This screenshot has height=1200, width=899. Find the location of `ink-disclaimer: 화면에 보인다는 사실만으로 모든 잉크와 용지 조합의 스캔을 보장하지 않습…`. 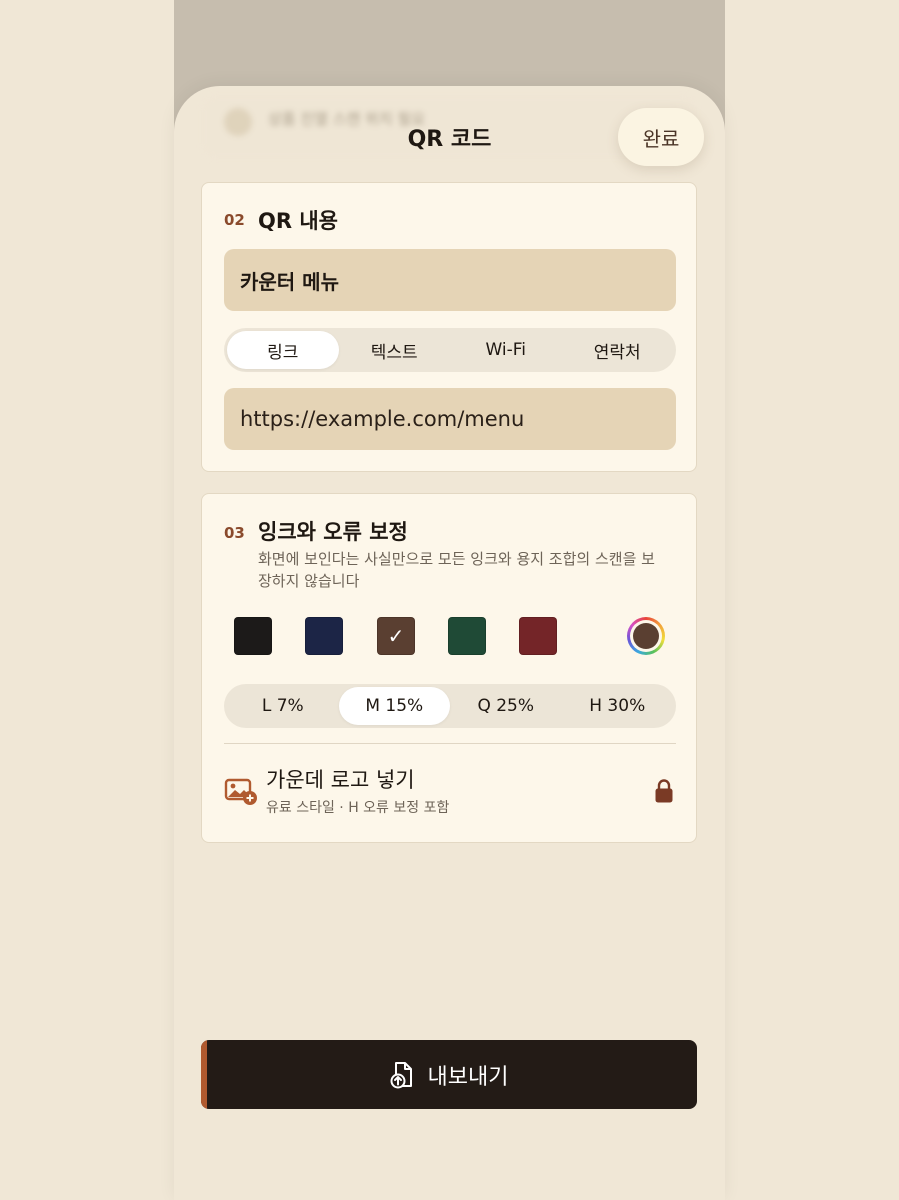

ink-disclaimer: 화면에 보인다는 사실만으로 모든 잉크와 용지 조합의 스캔을 보장하지 않습… is located at coordinates (456, 570).